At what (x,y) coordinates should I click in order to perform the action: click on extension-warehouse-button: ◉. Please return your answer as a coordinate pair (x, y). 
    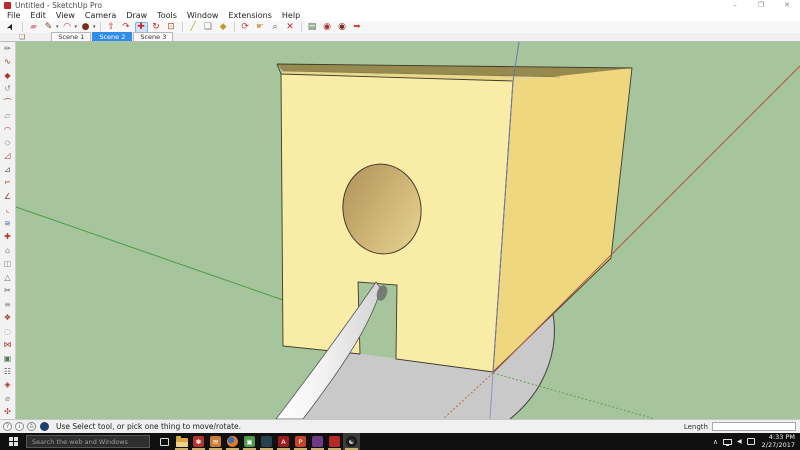
    Looking at the image, I should click on (342, 27).